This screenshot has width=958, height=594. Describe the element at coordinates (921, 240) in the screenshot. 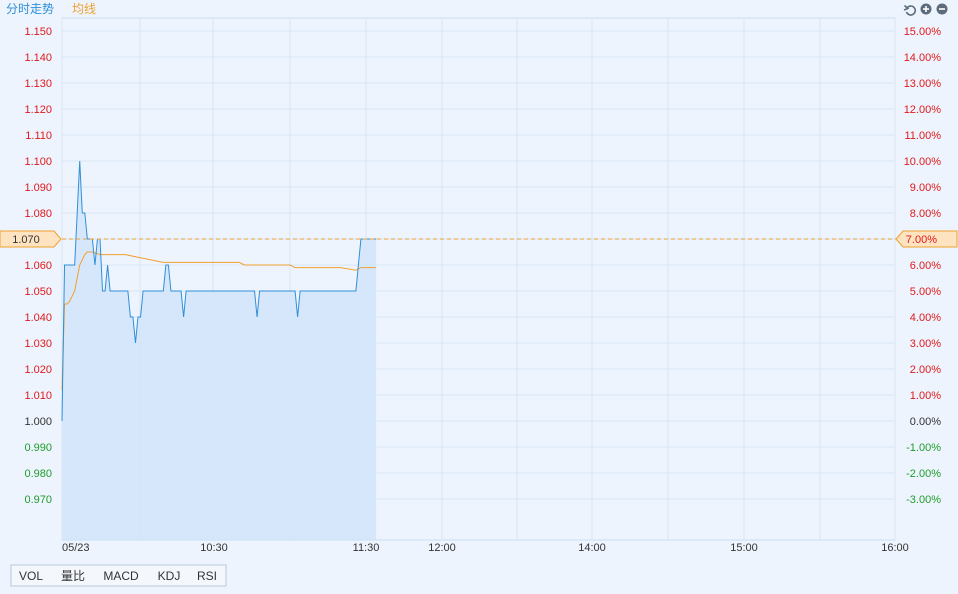

I see `current-pct-label: 7.00%` at that location.